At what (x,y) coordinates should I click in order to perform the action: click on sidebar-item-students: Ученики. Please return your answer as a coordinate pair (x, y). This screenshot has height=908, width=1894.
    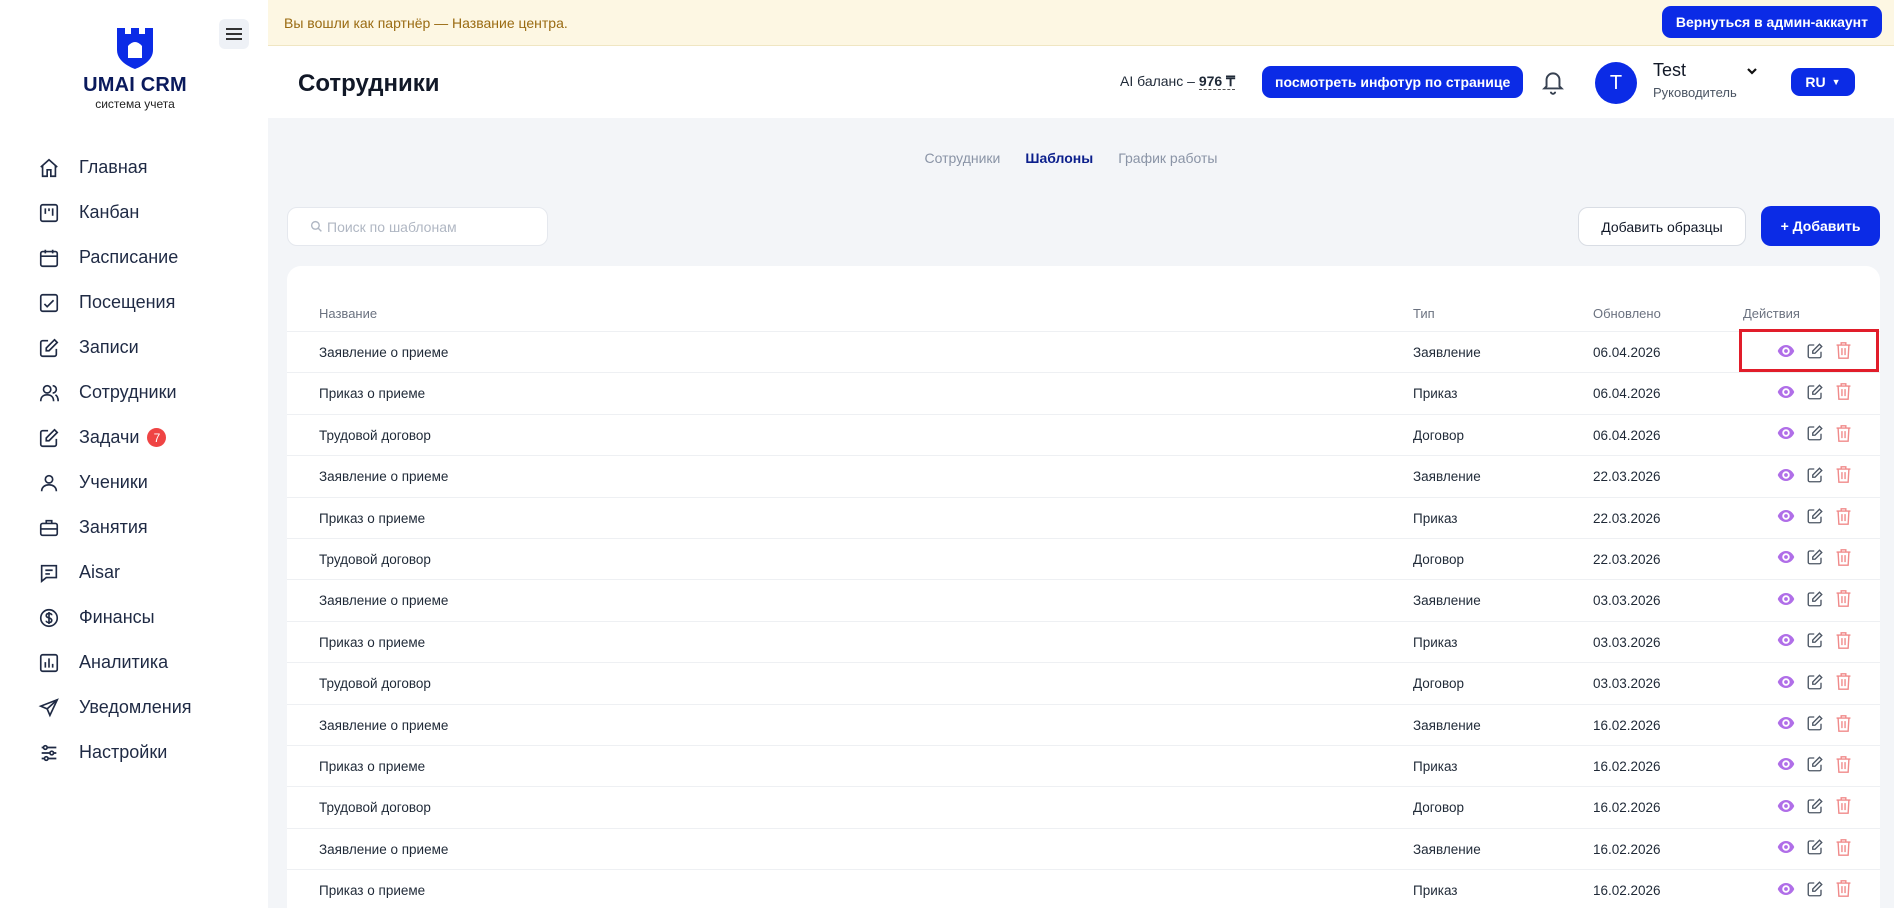
    Looking at the image, I should click on (146, 482).